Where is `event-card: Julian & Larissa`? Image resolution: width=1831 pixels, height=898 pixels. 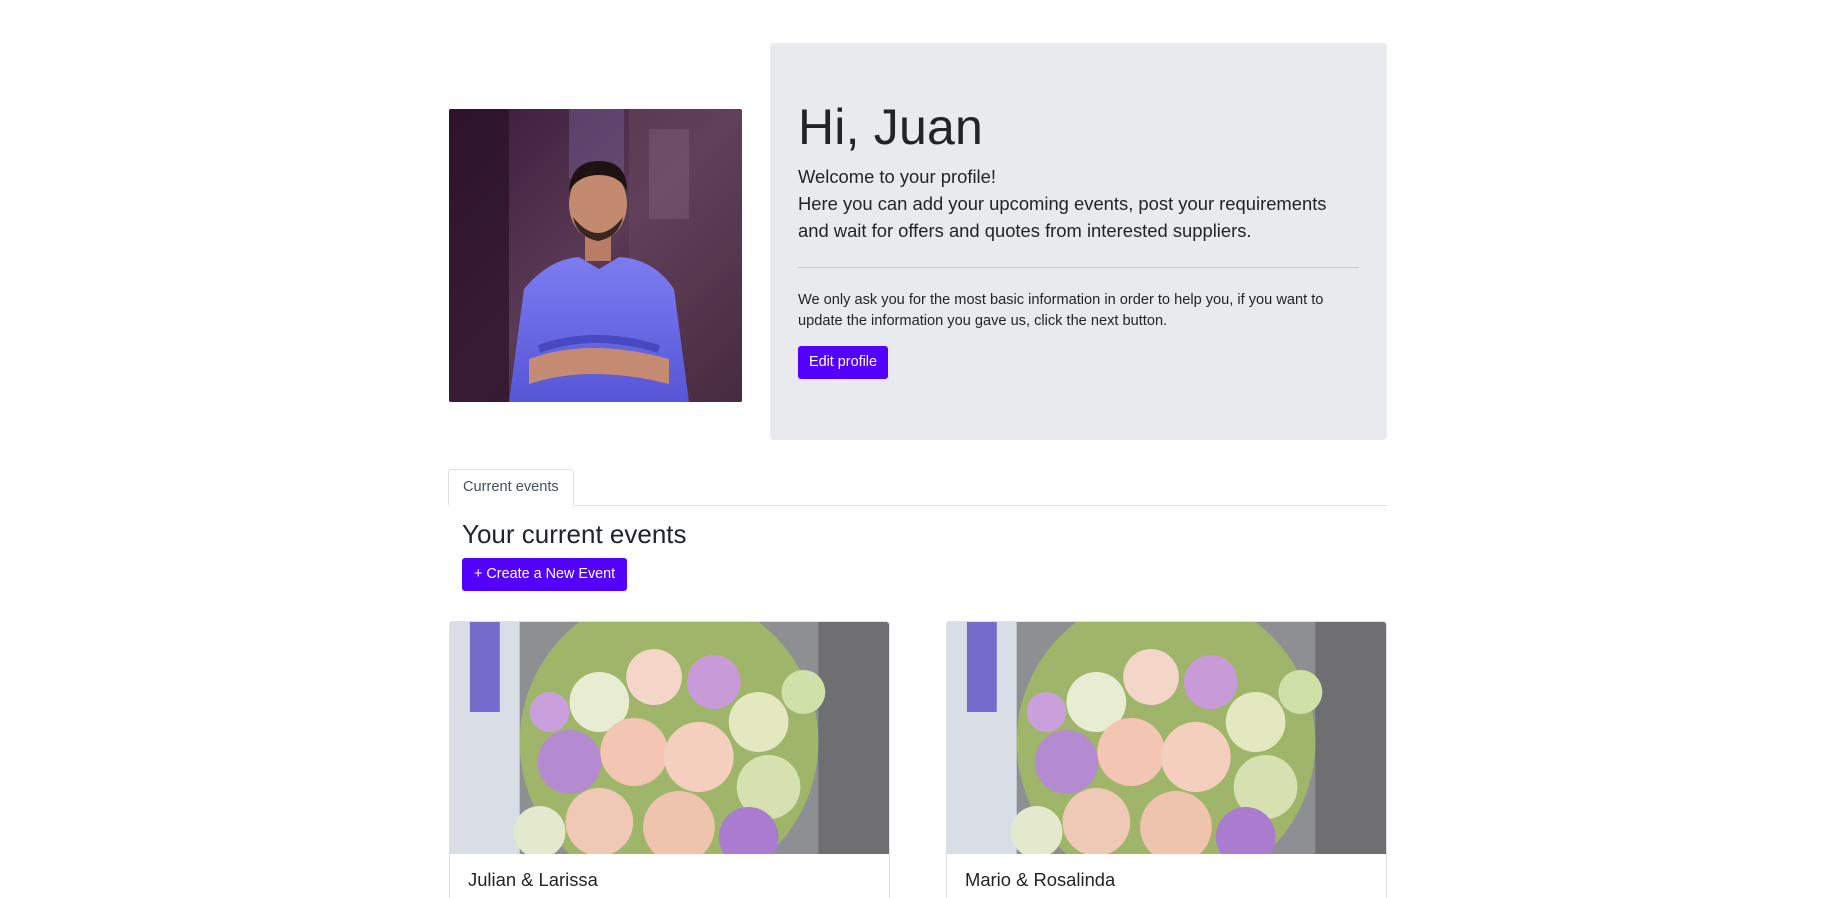 event-card: Julian & Larissa is located at coordinates (669, 759).